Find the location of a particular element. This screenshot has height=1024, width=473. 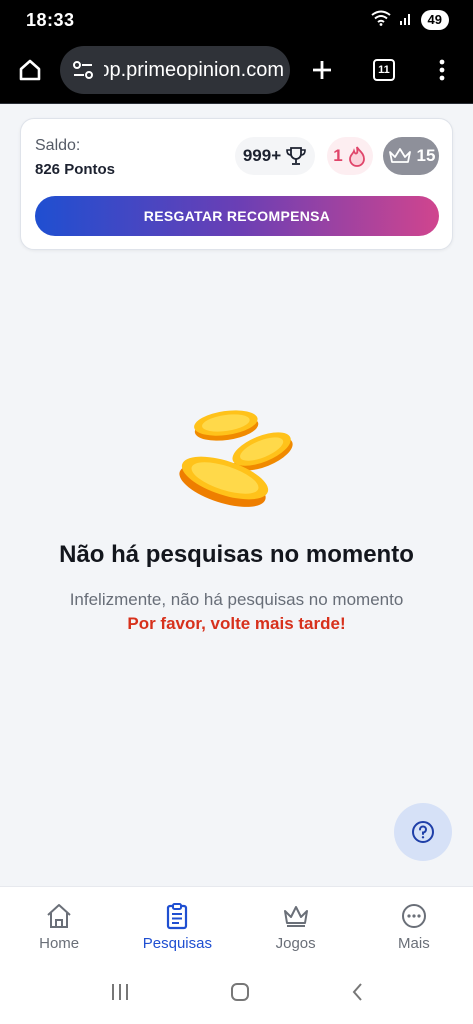

nav-pesquisas: Pesquisas is located at coordinates (177, 925).